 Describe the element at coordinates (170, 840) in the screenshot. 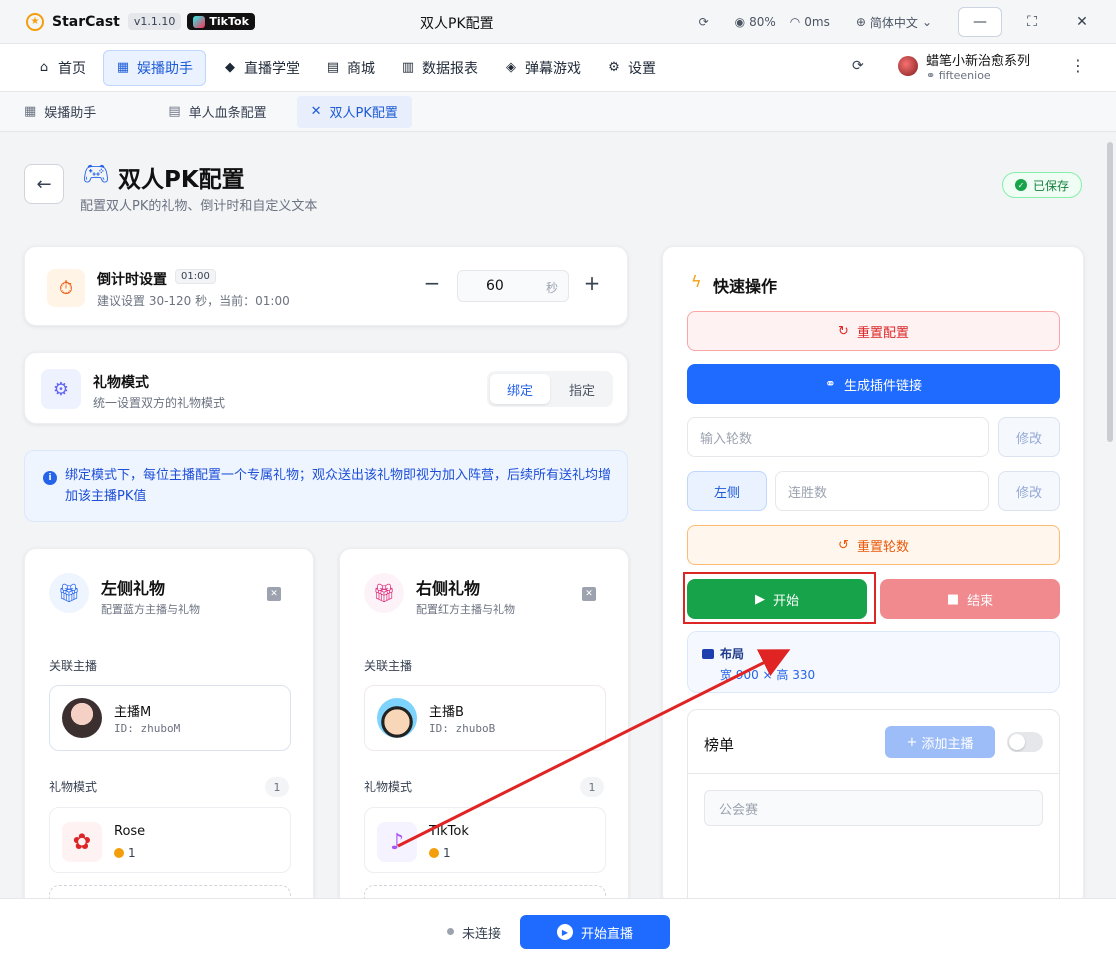

I see `gift-item: ✿ Rose 1` at that location.